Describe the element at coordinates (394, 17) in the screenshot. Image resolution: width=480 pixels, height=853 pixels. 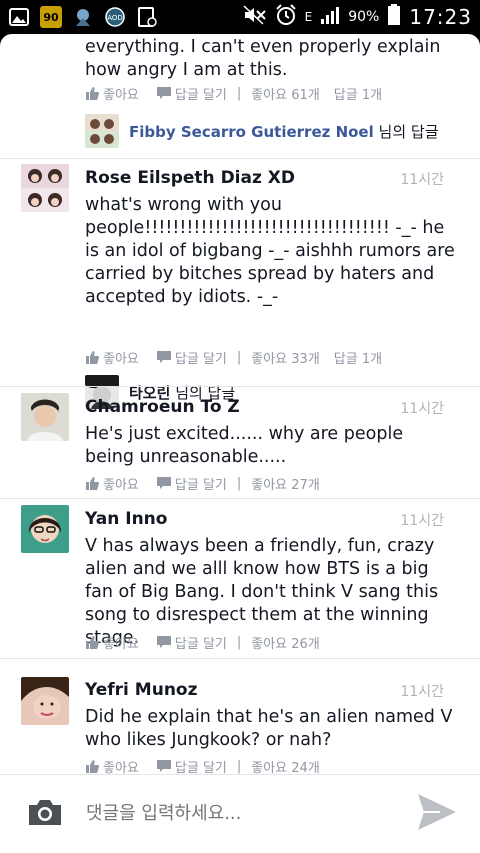
I see `battery-icon` at that location.